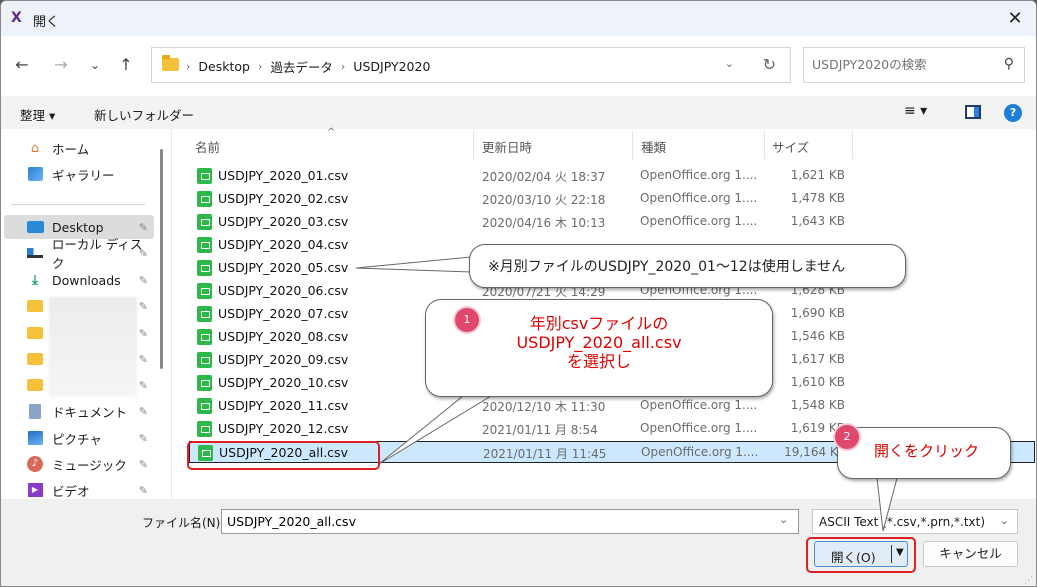 This screenshot has height=587, width=1037. I want to click on file-name: USDJPY_2020_06.csv, so click(283, 290).